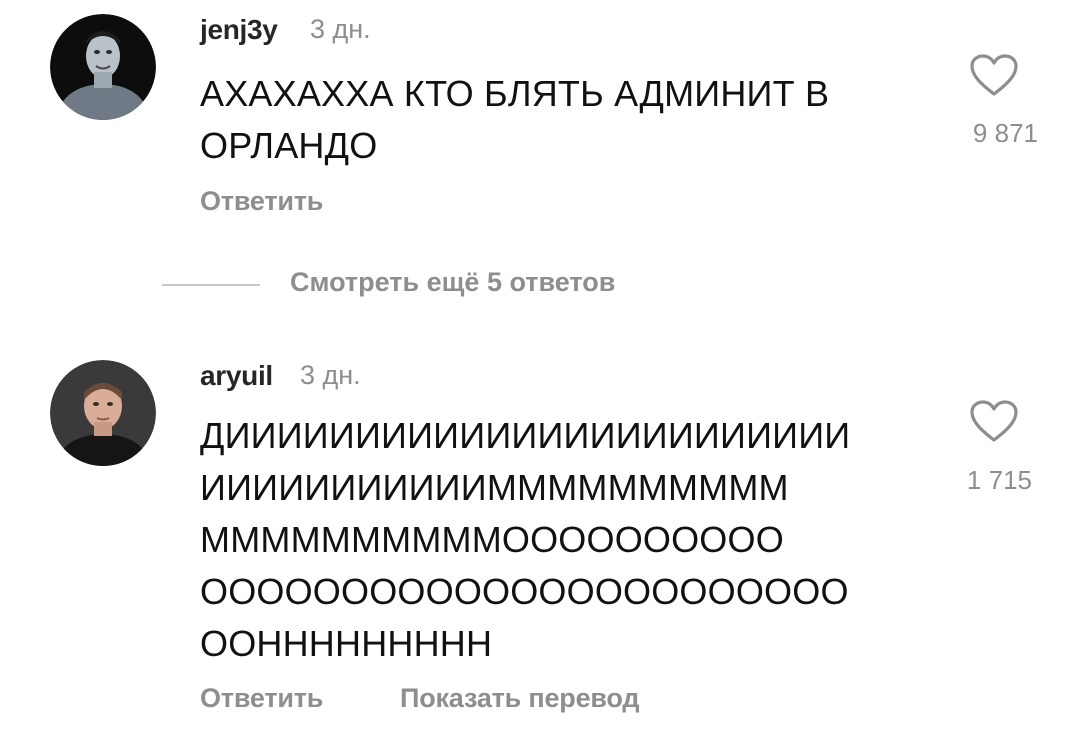 The height and width of the screenshot is (753, 1080). I want to click on username: aryuil, so click(236, 376).